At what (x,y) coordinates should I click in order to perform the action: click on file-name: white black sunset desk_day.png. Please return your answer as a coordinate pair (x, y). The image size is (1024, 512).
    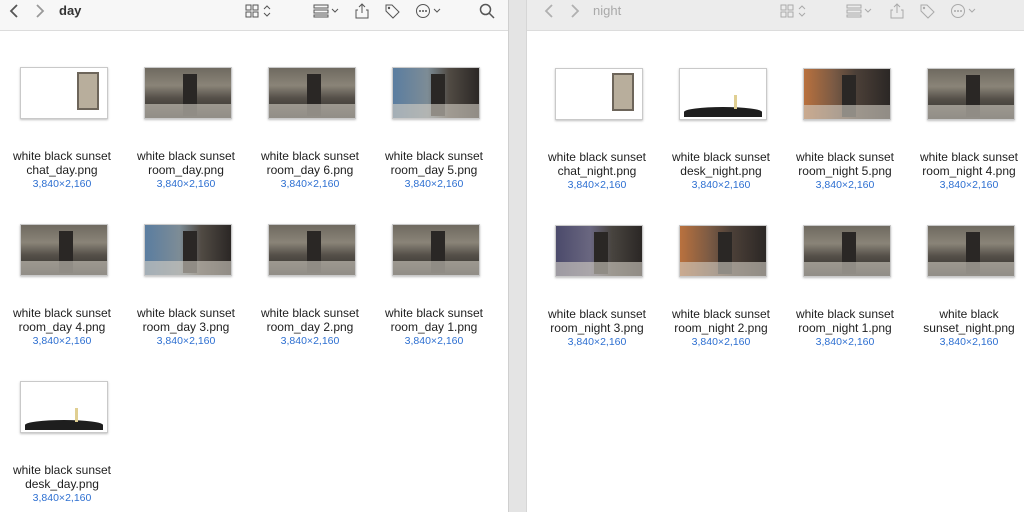
    Looking at the image, I should click on (62, 477).